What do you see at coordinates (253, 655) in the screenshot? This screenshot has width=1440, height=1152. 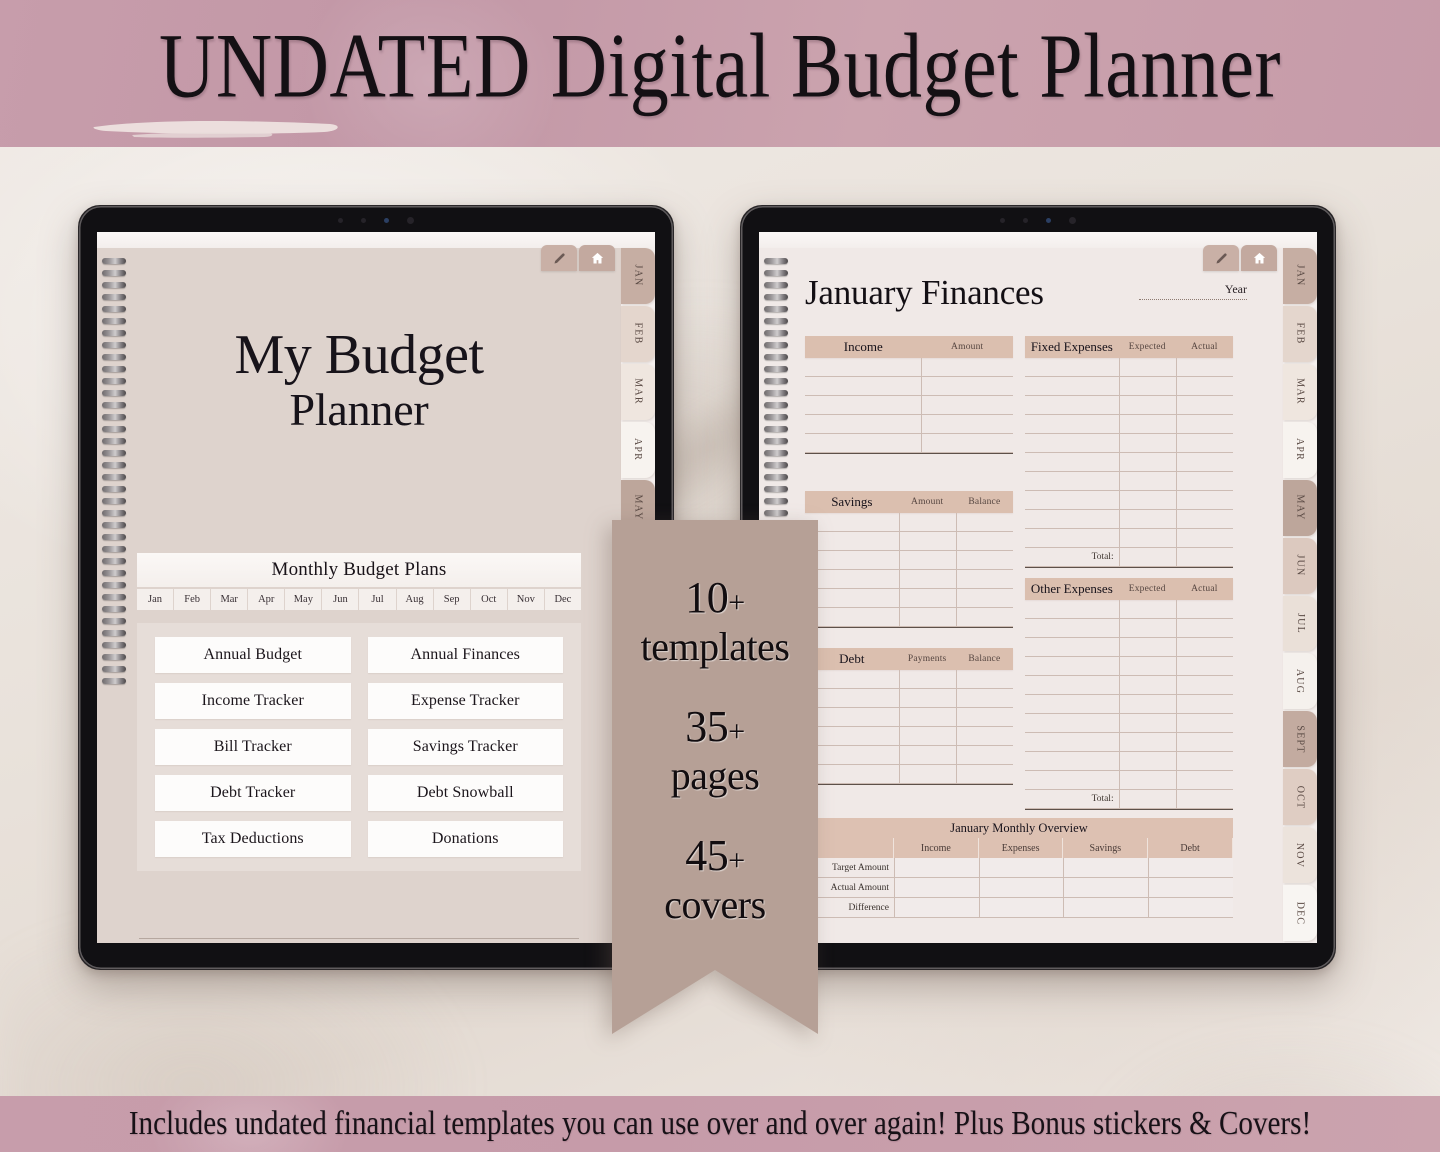 I see `planner-button-annual-budget: Annual Budget` at bounding box center [253, 655].